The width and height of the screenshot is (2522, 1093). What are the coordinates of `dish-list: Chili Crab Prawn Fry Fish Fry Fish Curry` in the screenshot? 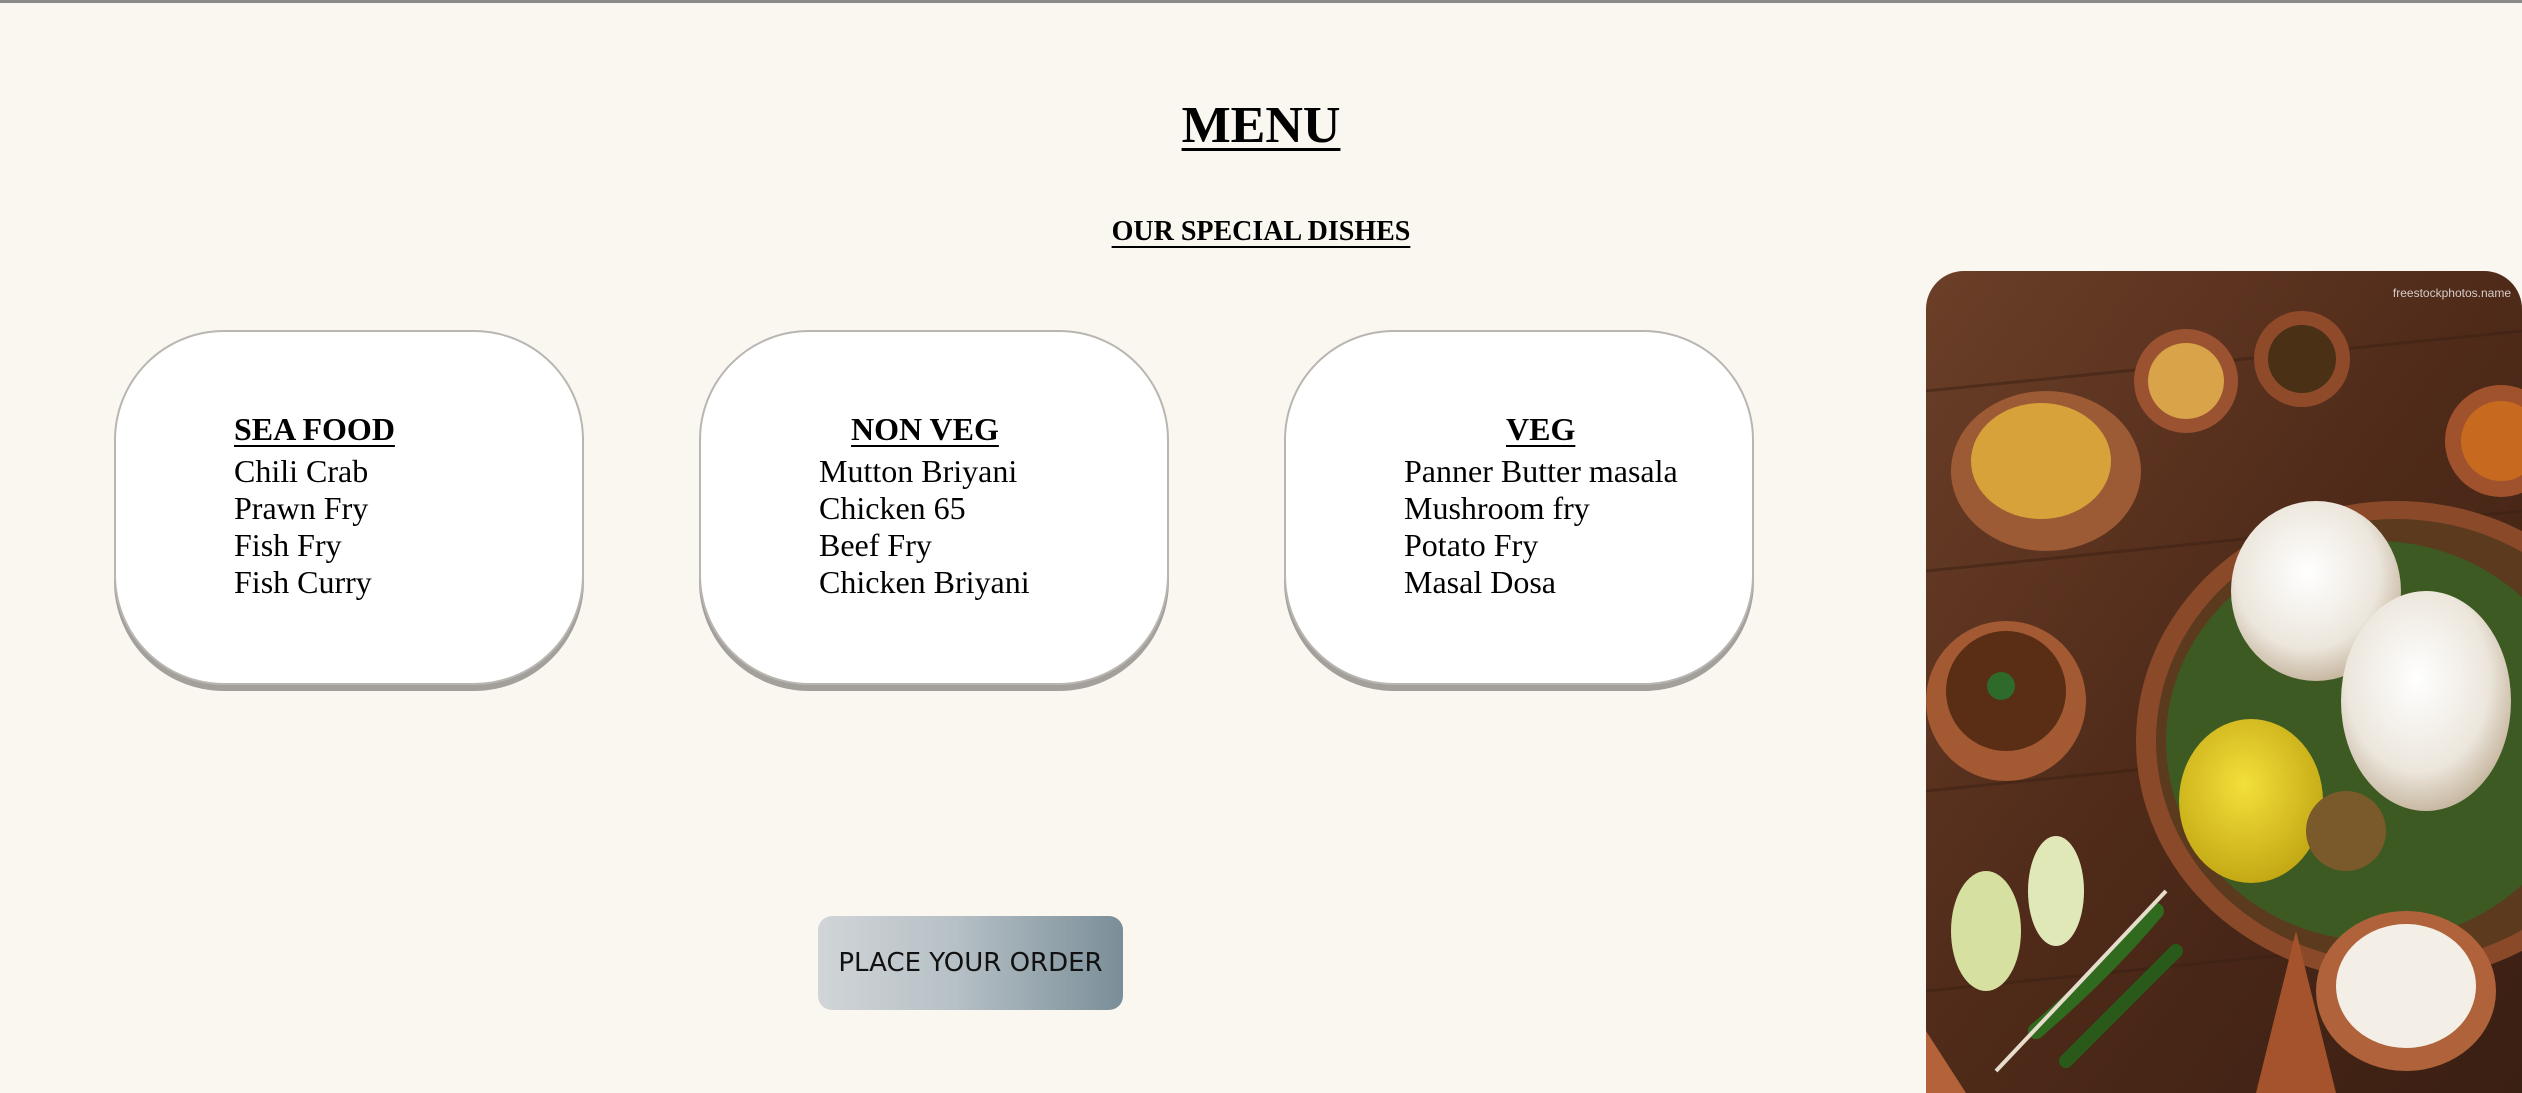 It's located at (314, 527).